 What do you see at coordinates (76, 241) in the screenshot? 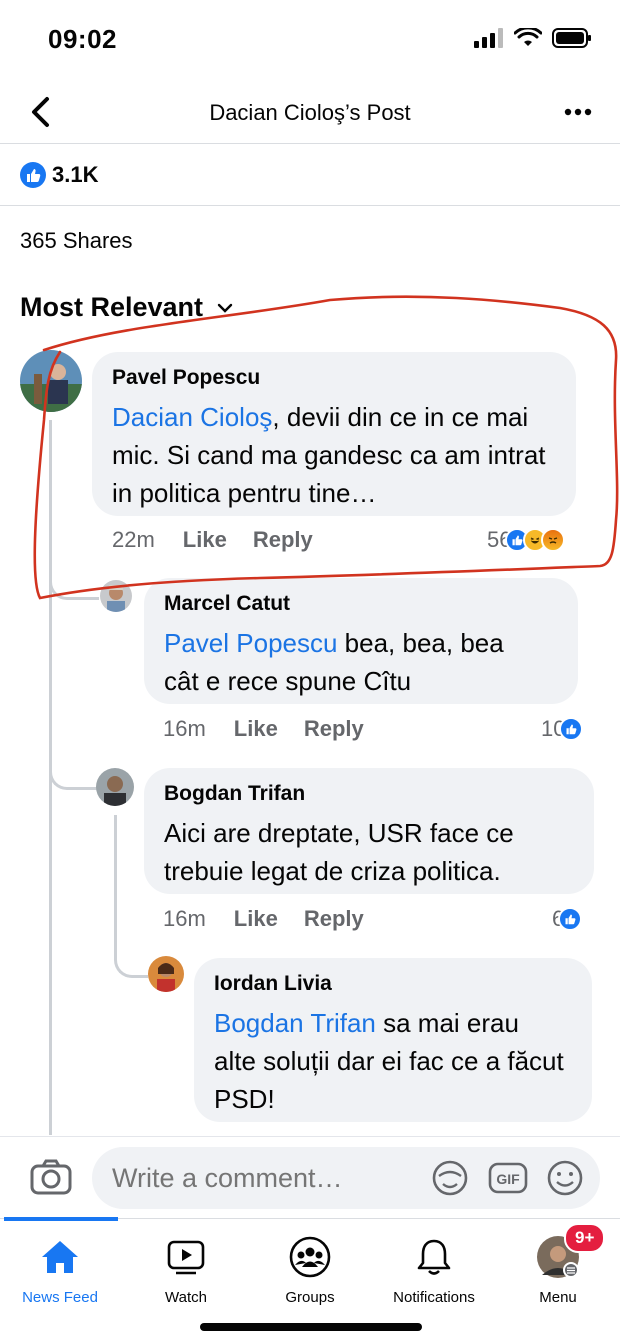
I see `shares-count: 365 Shares` at bounding box center [76, 241].